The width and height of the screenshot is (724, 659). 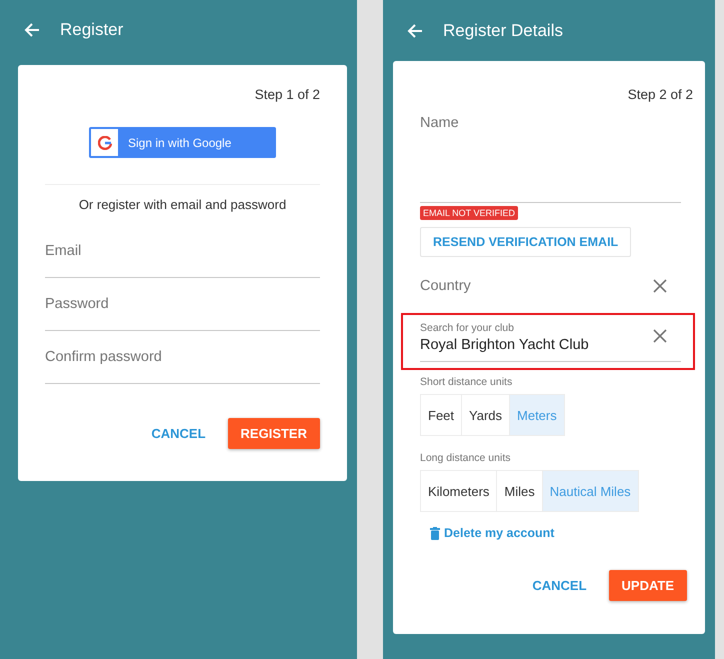 I want to click on resend-button: RESEND VERIFICATION EMAIL, so click(x=526, y=242).